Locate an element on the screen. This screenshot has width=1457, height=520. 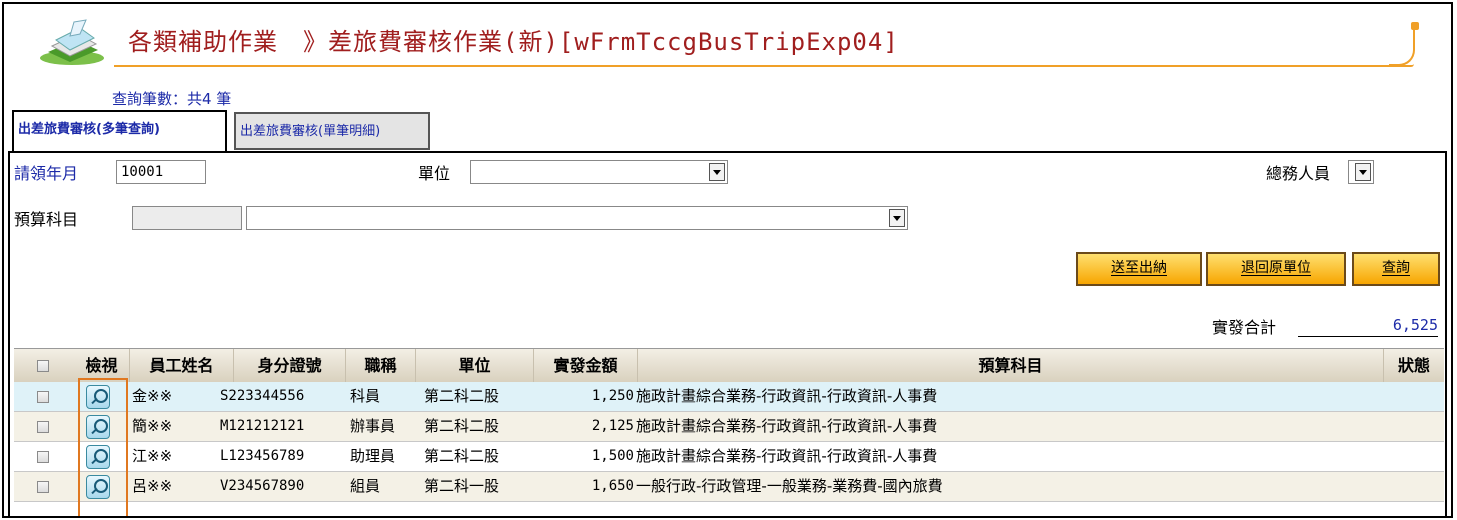
cell-name: 江※※ is located at coordinates (152, 456).